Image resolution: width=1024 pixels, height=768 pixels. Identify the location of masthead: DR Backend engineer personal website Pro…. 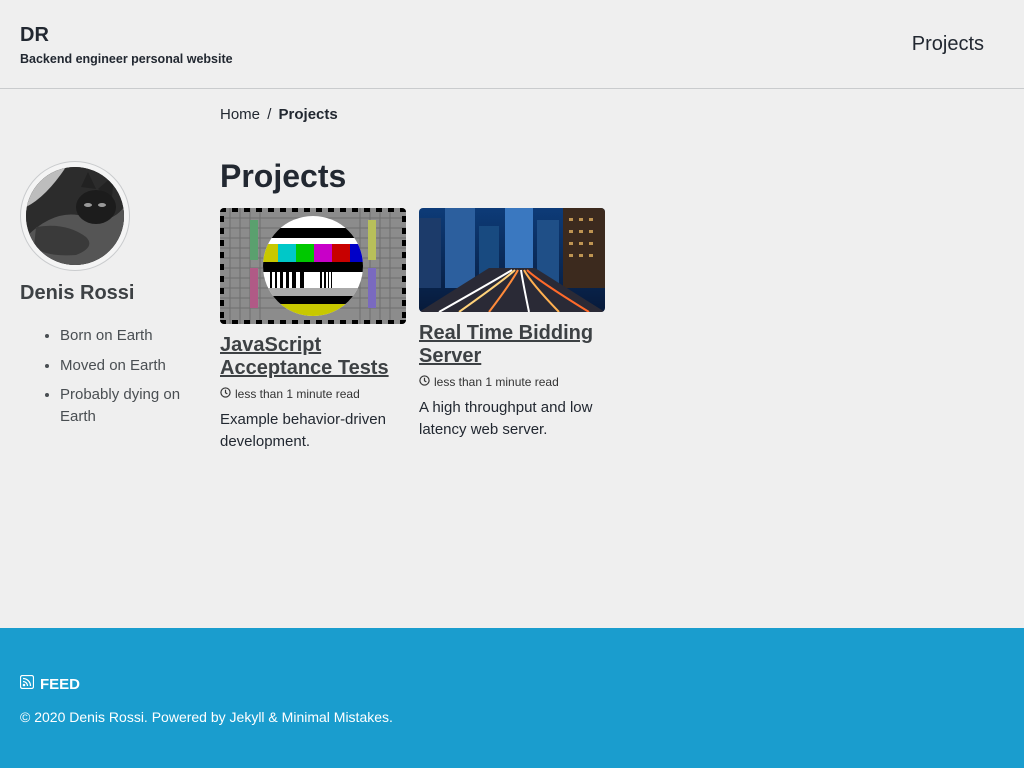
(512, 44).